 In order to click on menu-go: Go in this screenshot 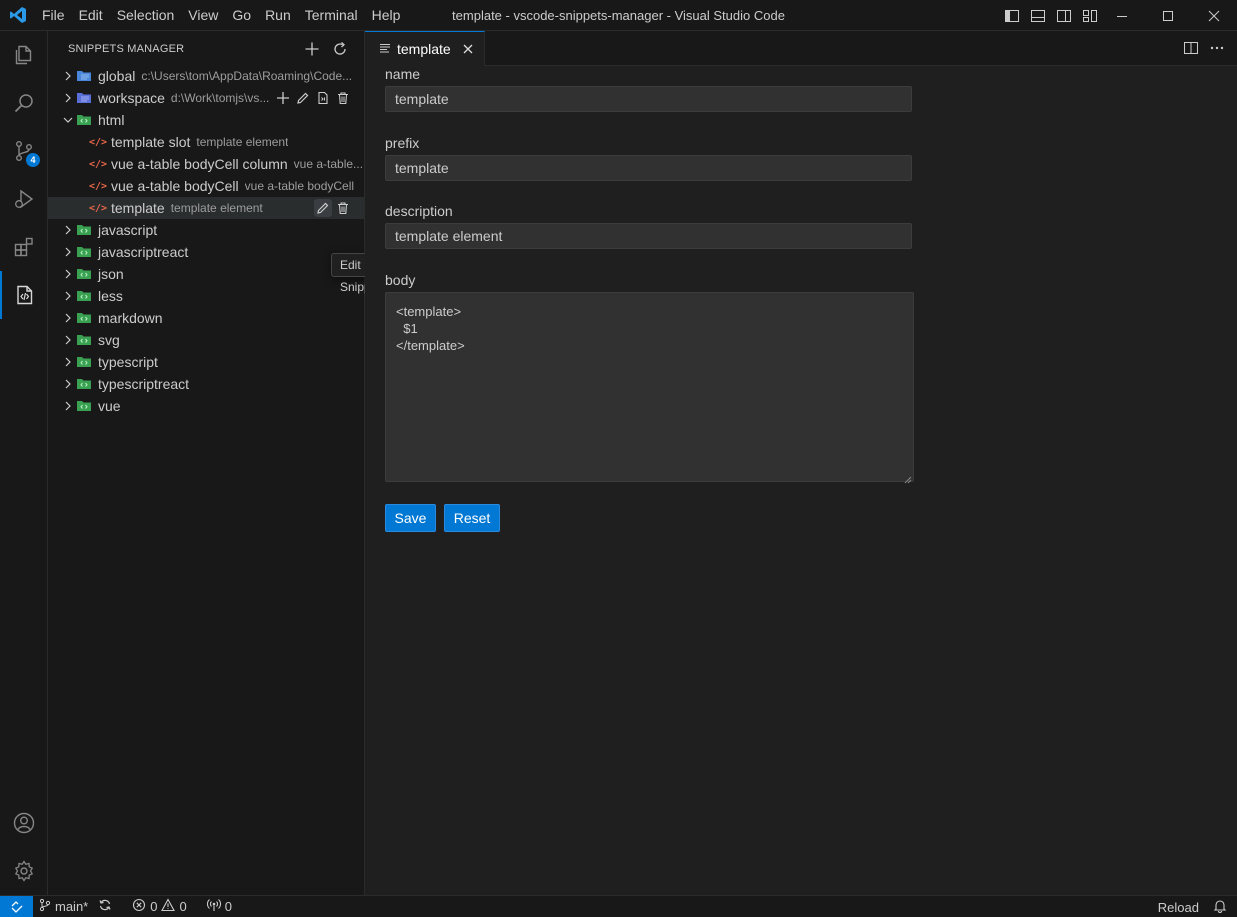, I will do `click(241, 15)`.